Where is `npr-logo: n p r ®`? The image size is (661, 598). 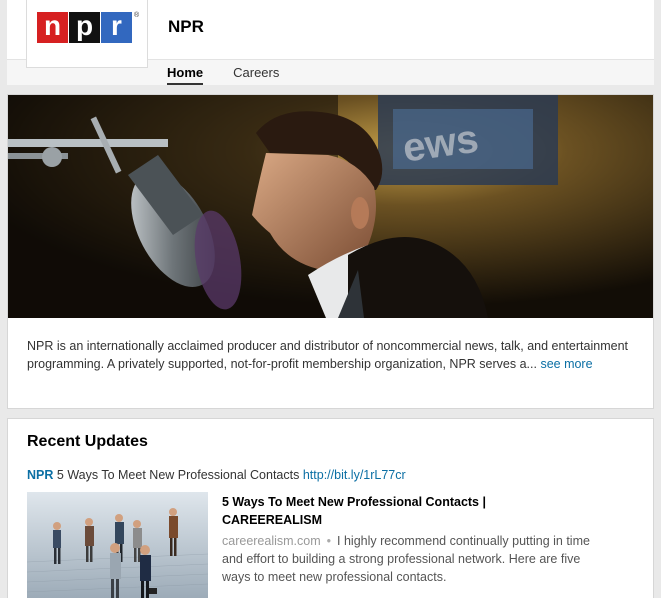 npr-logo: n p r ® is located at coordinates (88, 27).